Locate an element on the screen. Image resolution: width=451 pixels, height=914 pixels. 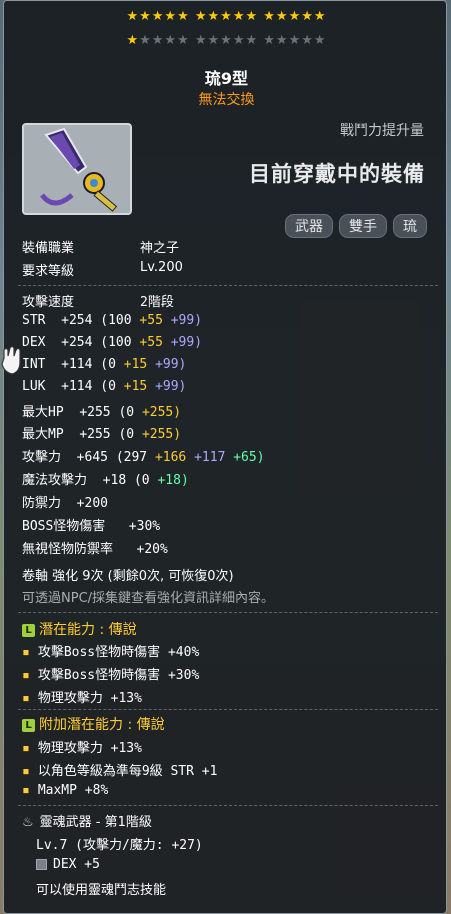
soul-weapon-stat: DEX +5 is located at coordinates (68, 864).